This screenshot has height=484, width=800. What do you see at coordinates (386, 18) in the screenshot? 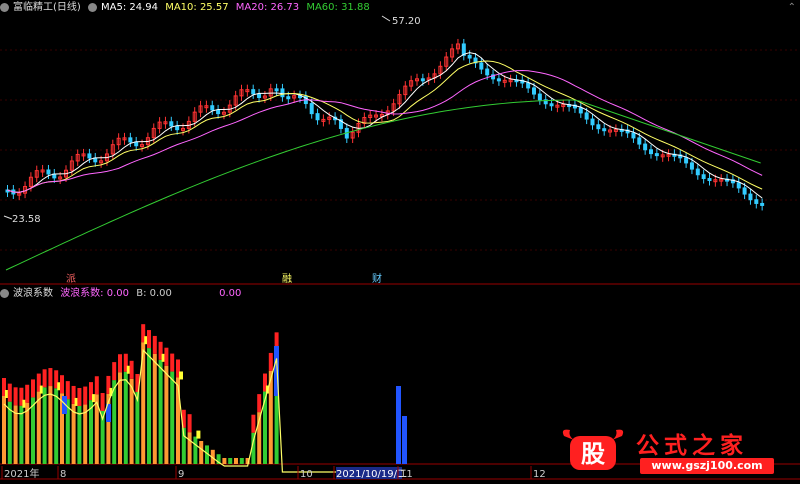
I see `high-price-pointer` at bounding box center [386, 18].